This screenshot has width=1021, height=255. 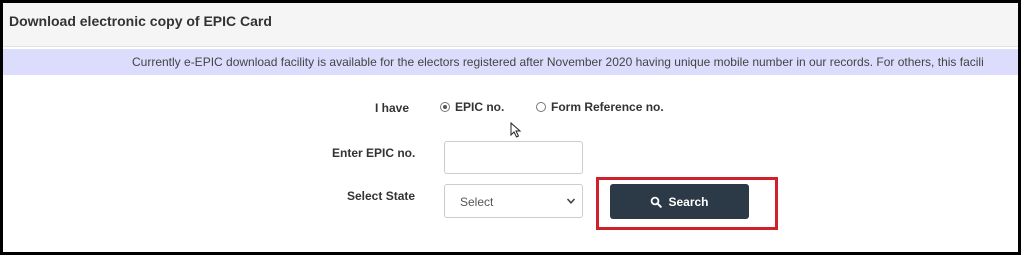 What do you see at coordinates (607, 107) in the screenshot?
I see `radio-form-reference-no-label: Form Reference no.` at bounding box center [607, 107].